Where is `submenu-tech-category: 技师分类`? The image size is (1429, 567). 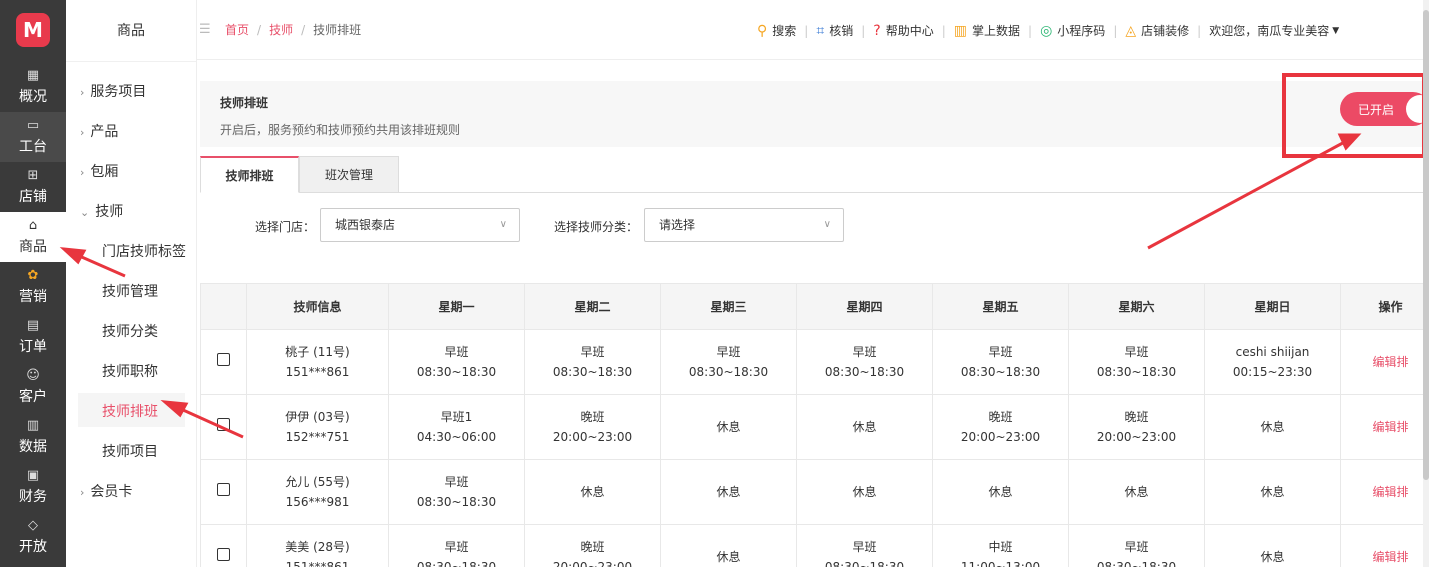 submenu-tech-category: 技师分类 is located at coordinates (130, 331).